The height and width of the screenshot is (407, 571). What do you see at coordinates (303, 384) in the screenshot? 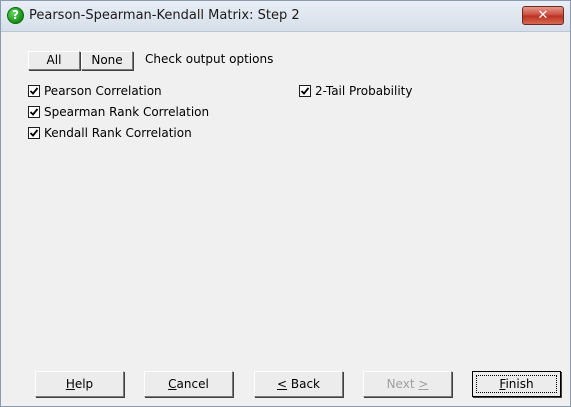
I see `back-label: Back` at bounding box center [303, 384].